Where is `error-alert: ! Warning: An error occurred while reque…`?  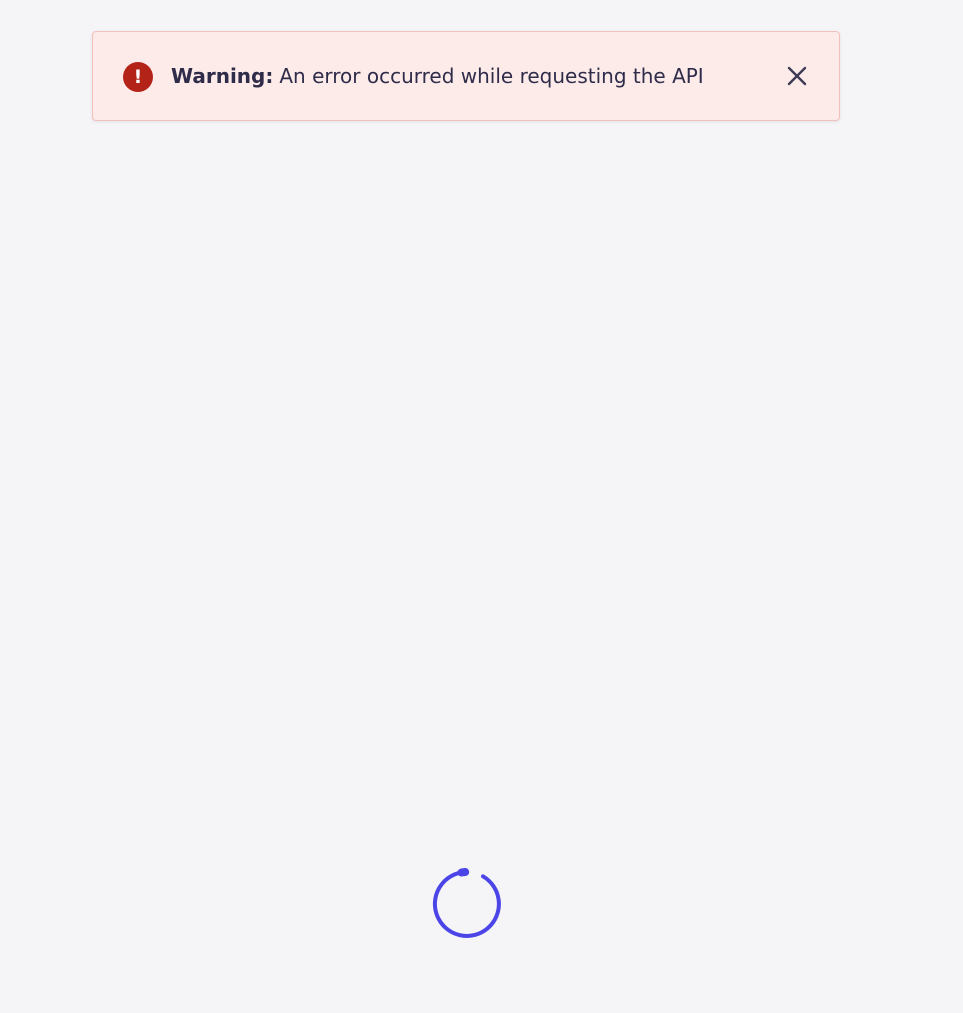
error-alert: ! Warning: An error occurred while reque… is located at coordinates (466, 76).